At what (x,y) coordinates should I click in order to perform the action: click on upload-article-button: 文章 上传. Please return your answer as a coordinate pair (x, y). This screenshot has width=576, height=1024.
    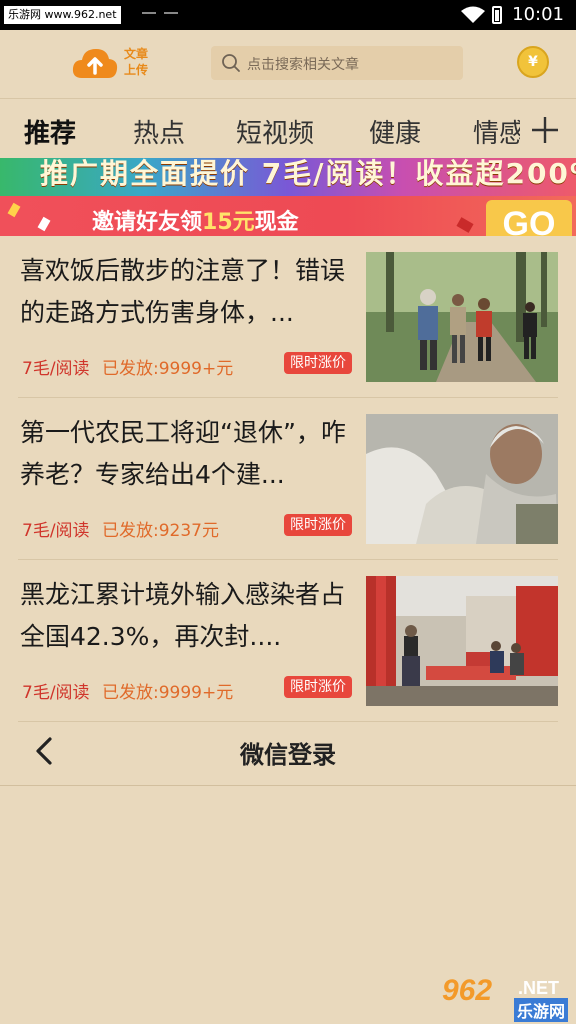
    Looking at the image, I should click on (117, 64).